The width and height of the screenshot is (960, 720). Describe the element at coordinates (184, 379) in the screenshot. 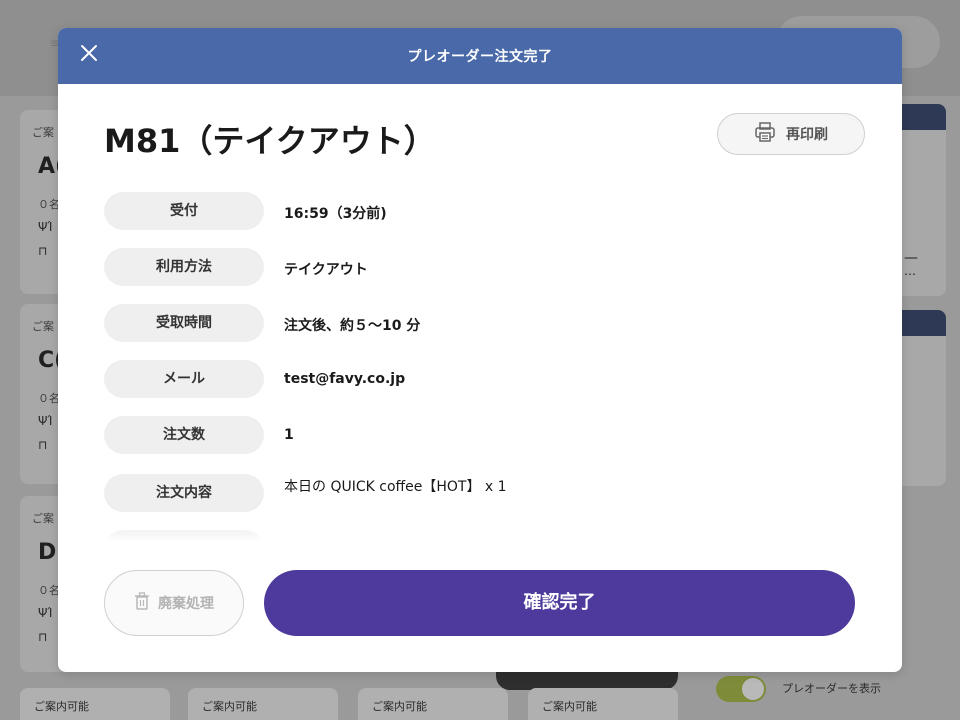

I see `detail-label: メール` at that location.